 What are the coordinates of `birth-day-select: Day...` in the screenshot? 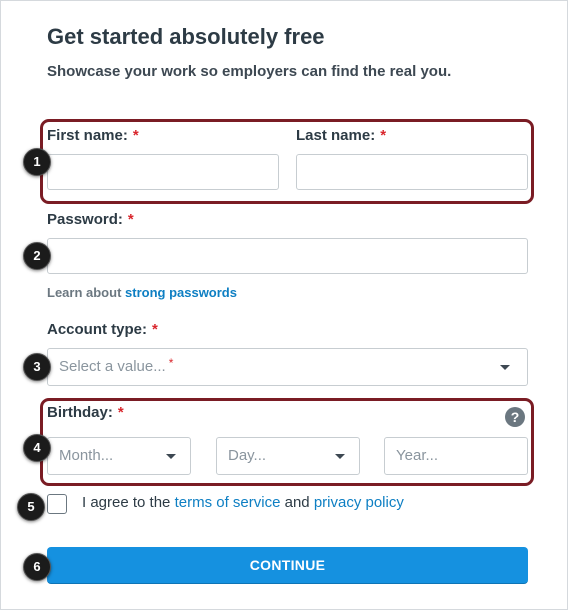 It's located at (288, 456).